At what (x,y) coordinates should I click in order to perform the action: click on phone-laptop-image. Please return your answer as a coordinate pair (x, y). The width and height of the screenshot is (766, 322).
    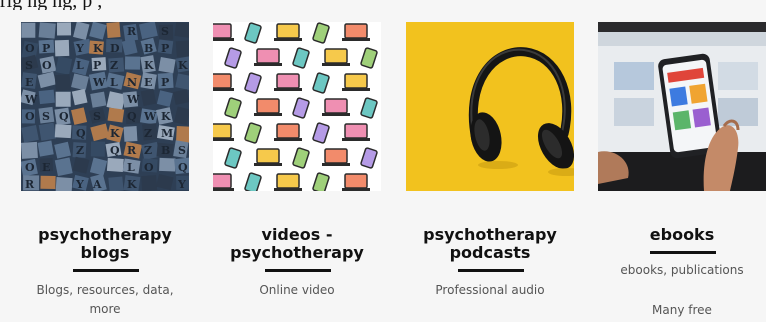
    Looking at the image, I should click on (682, 106).